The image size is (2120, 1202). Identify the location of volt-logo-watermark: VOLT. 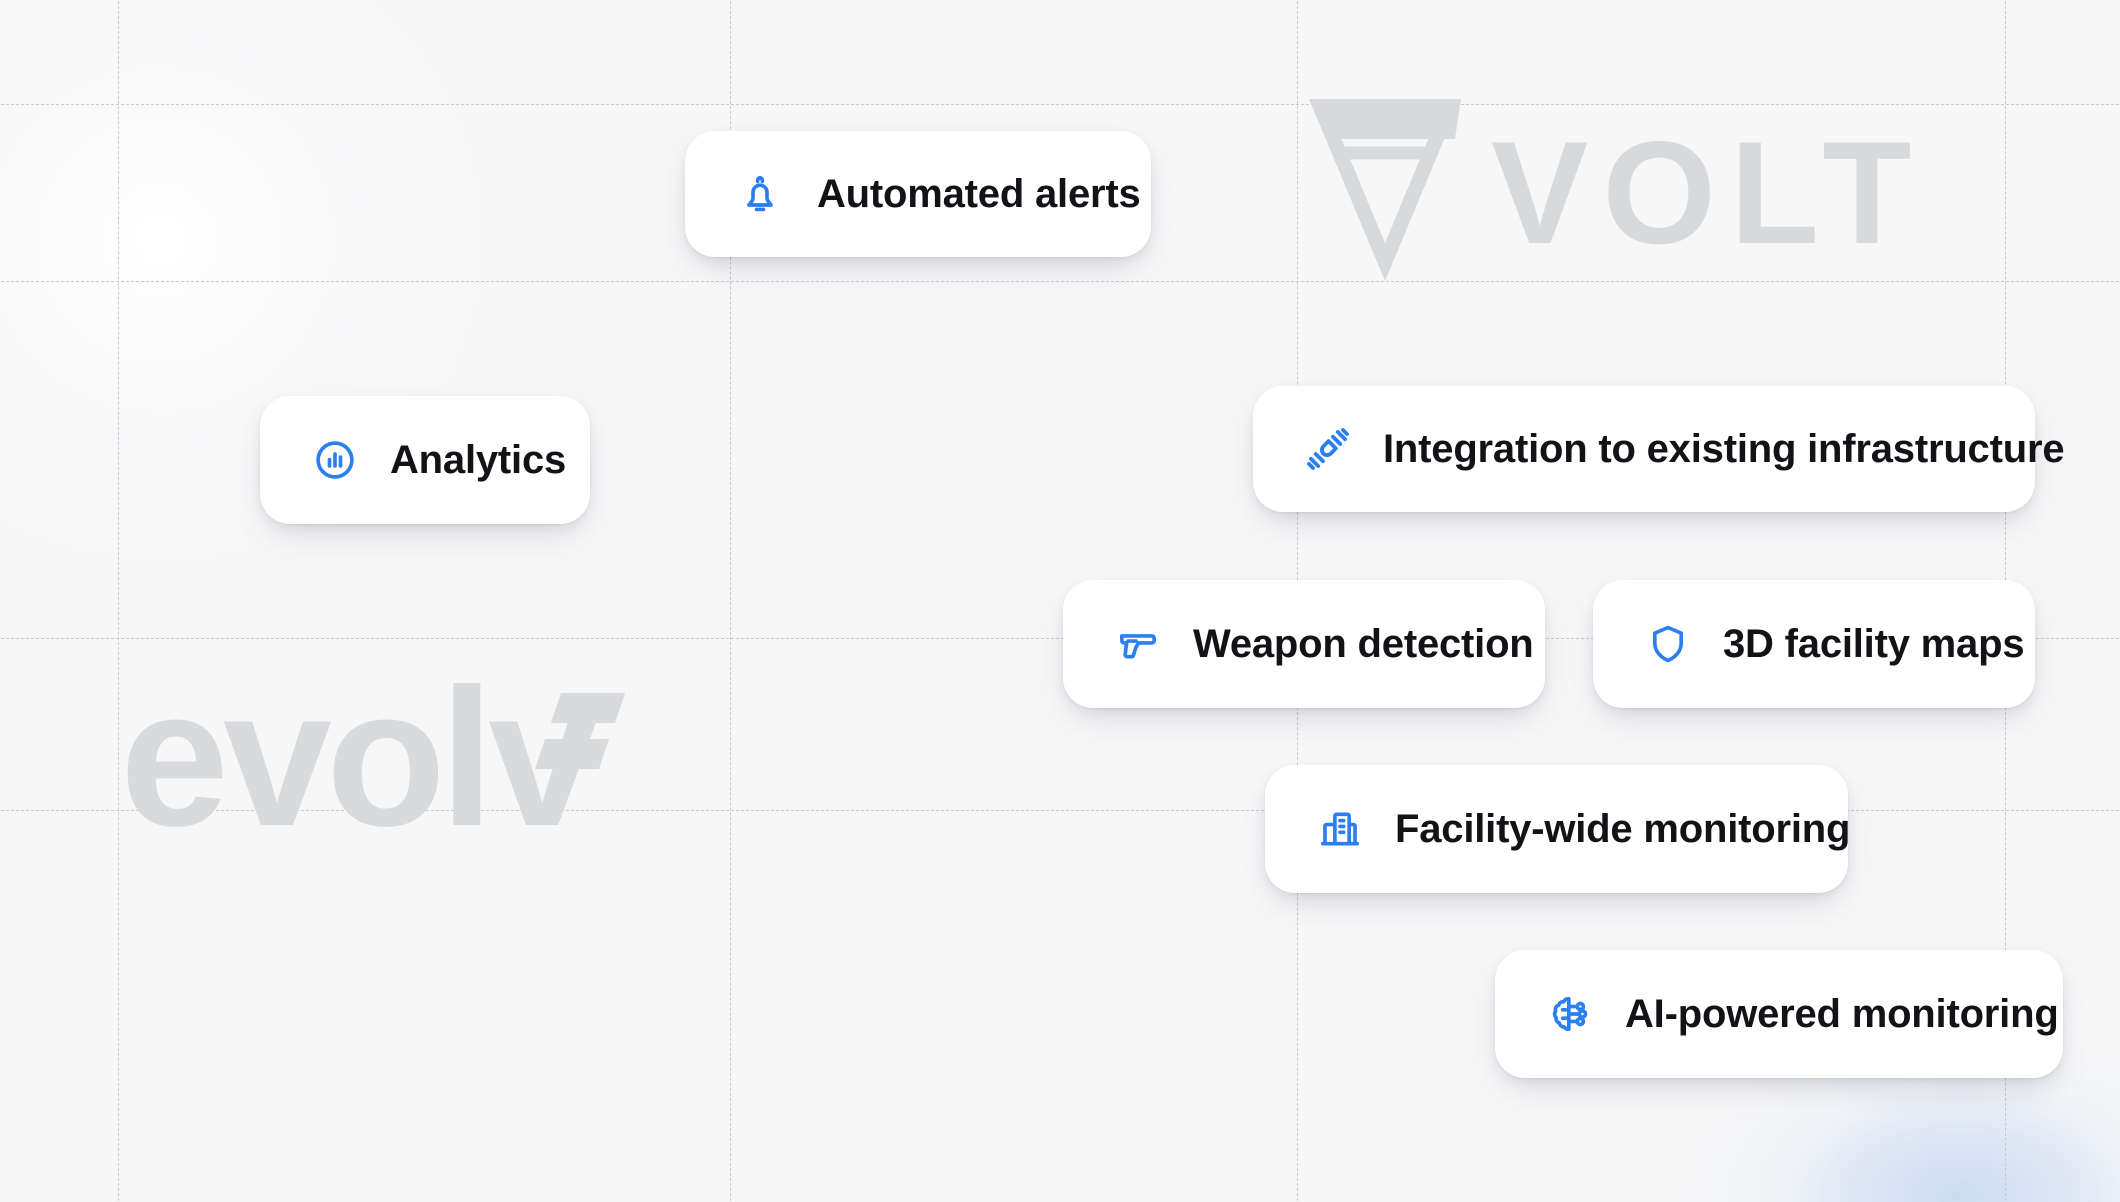
(1615, 192).